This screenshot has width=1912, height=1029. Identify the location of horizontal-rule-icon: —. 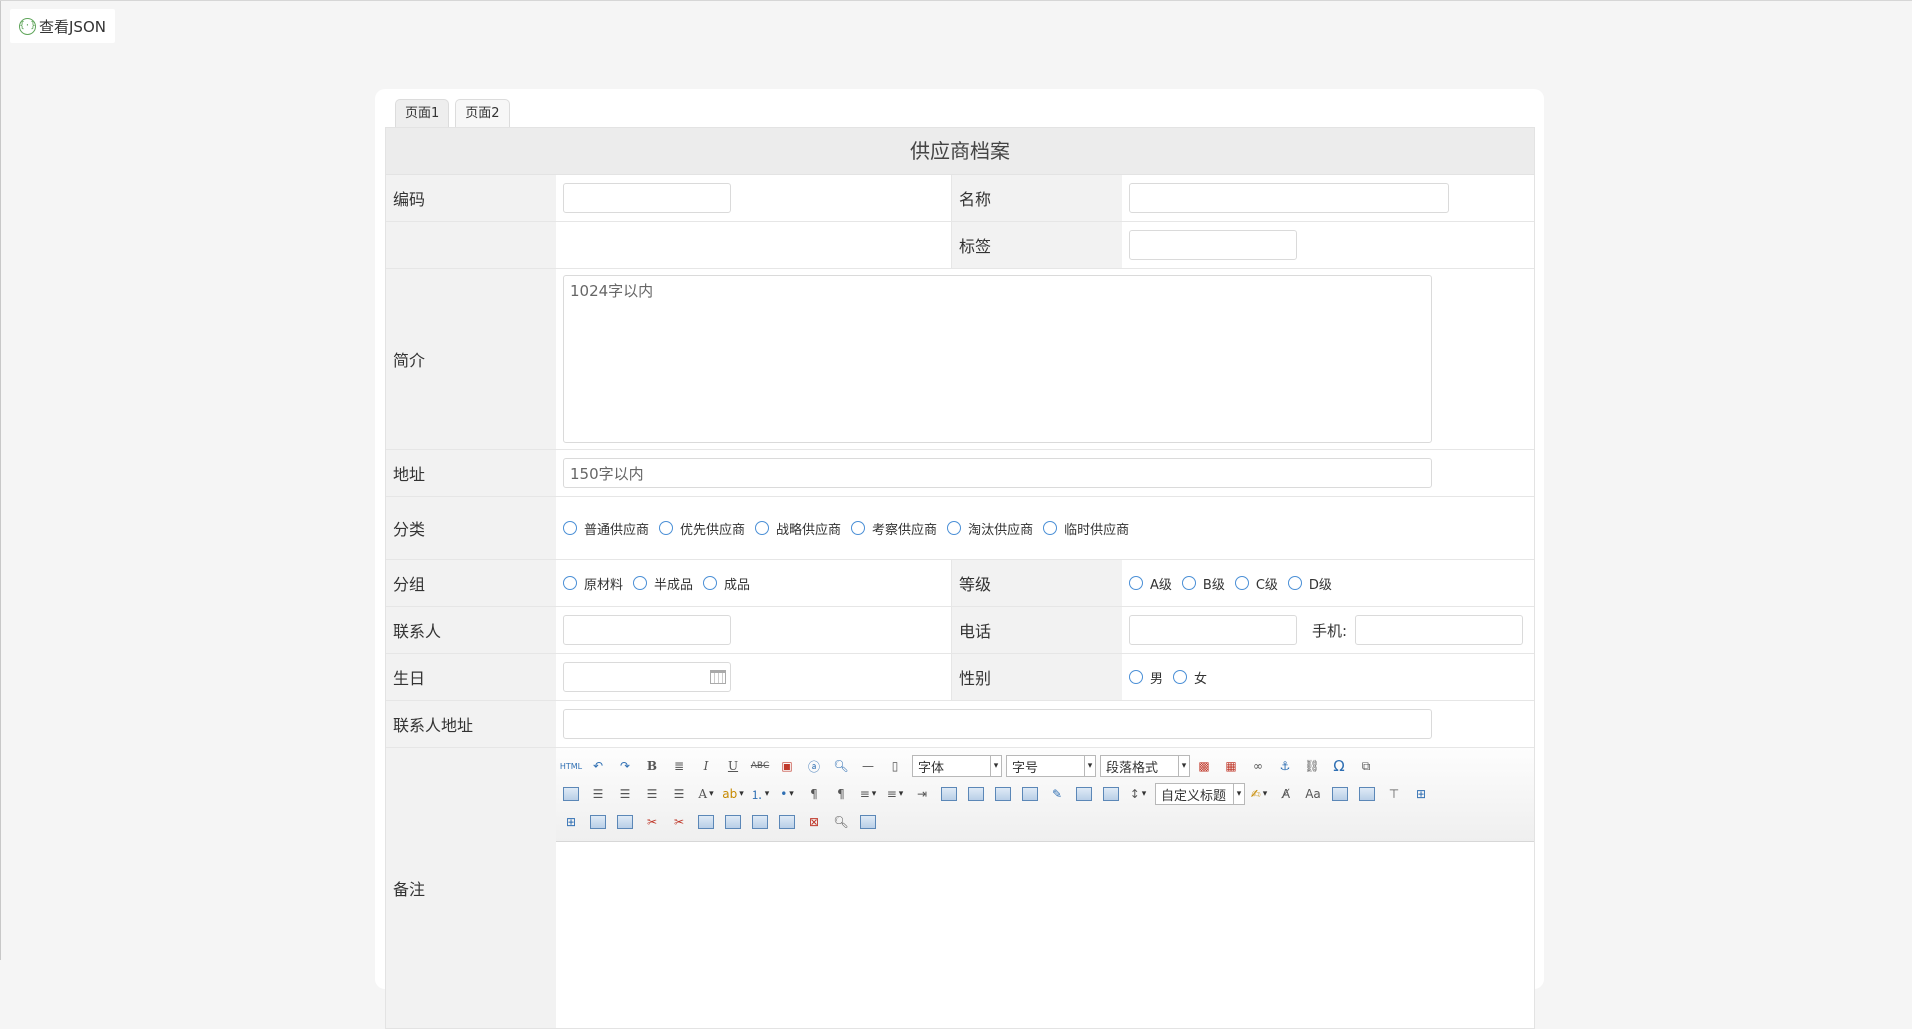
(868, 766).